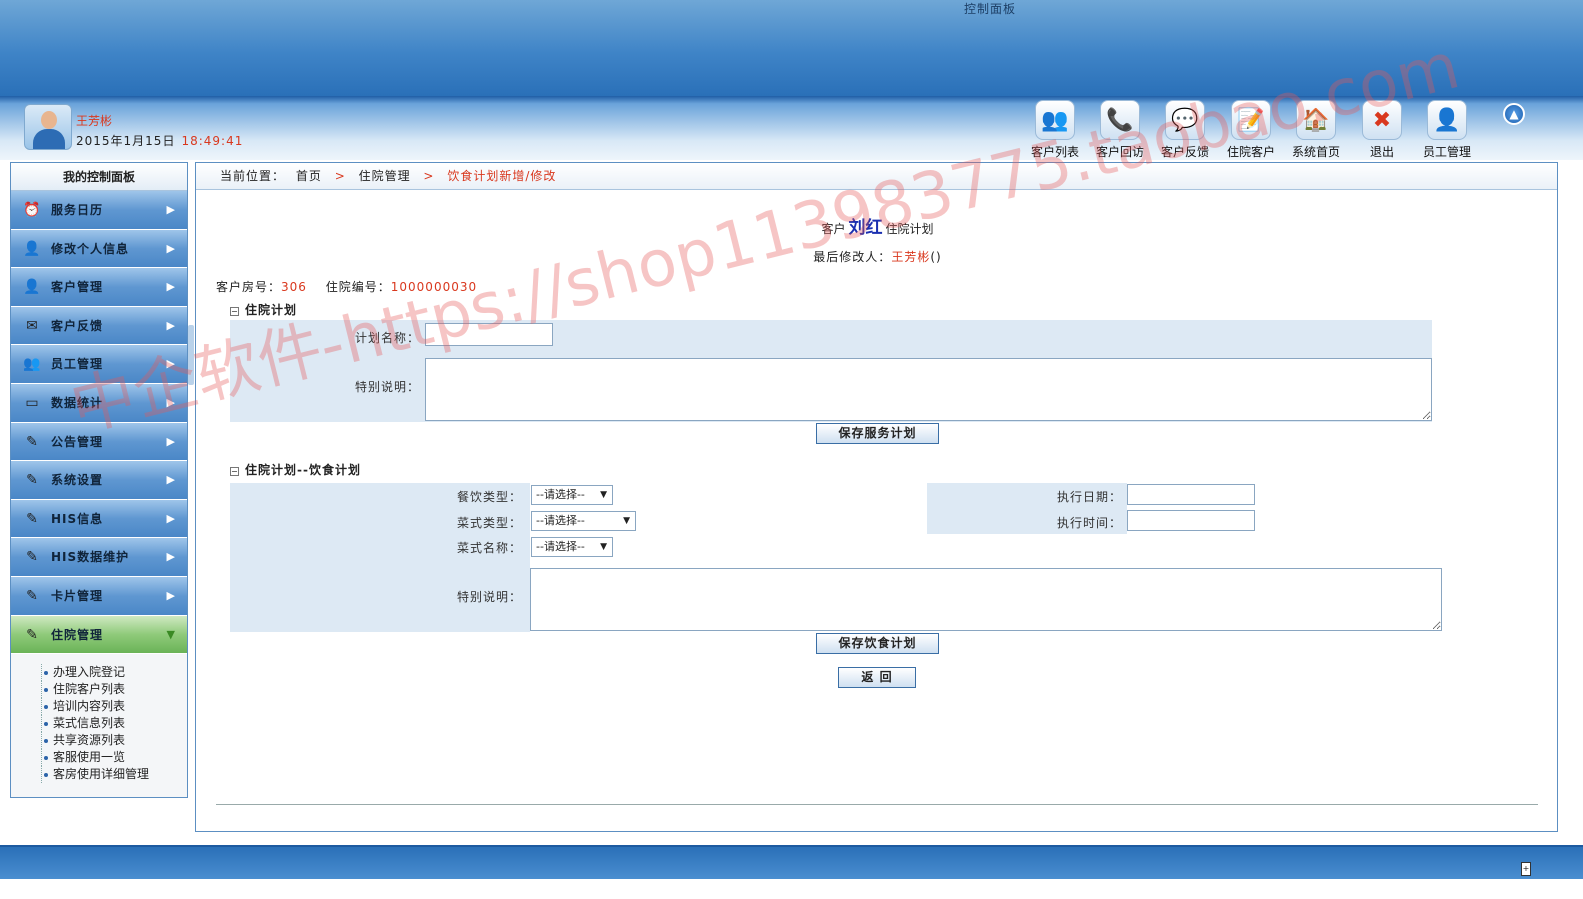 This screenshot has height=899, width=1583. What do you see at coordinates (114, 741) in the screenshot?
I see `submenu-item-shared-resources: 共享资源列表` at bounding box center [114, 741].